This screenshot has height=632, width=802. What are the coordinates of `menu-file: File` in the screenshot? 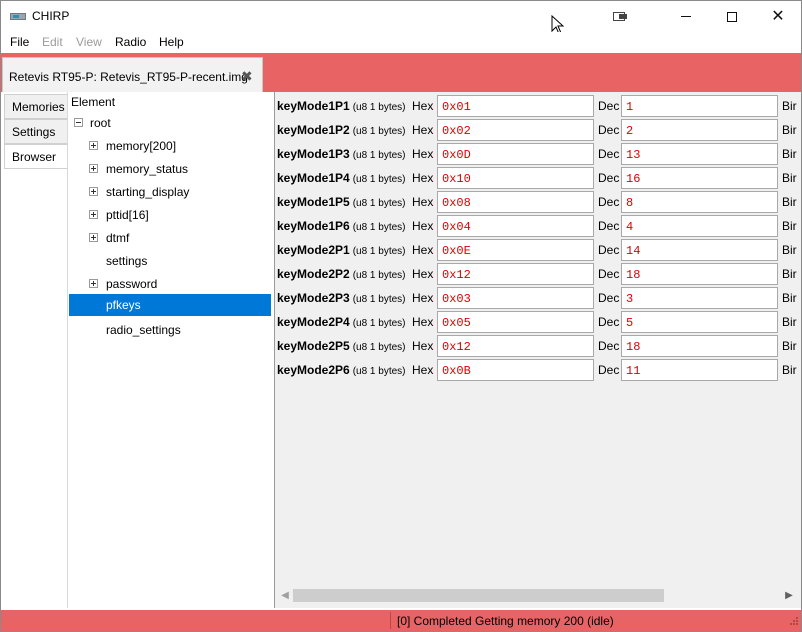 It's located at (19, 42).